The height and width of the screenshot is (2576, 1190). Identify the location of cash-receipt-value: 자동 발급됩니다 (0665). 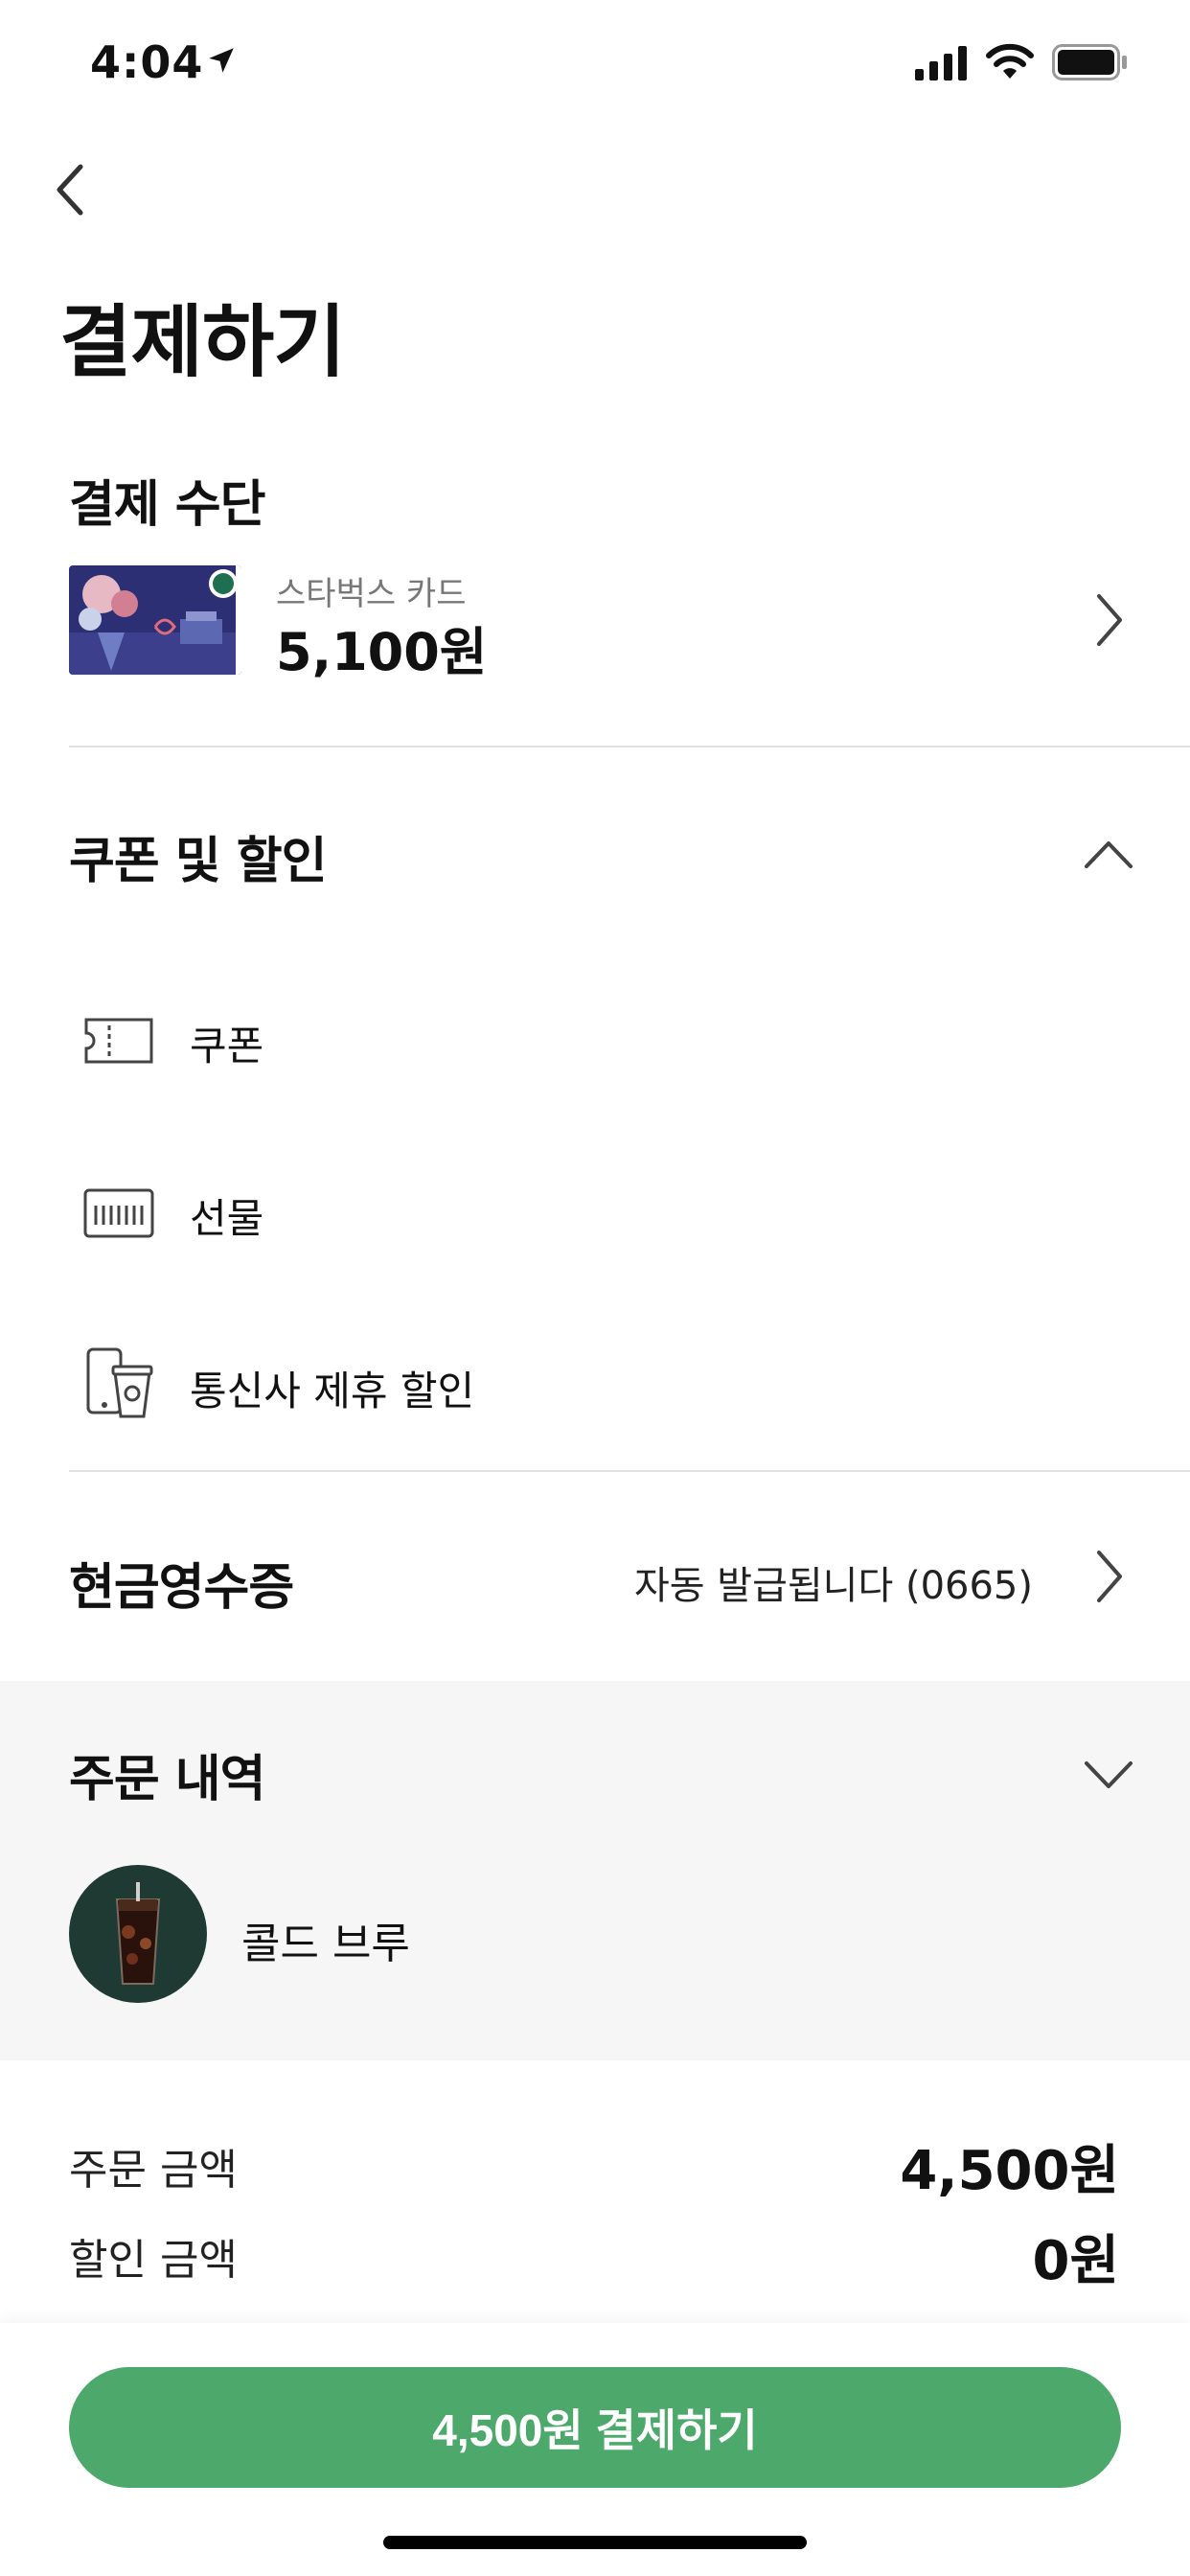
(834, 1582).